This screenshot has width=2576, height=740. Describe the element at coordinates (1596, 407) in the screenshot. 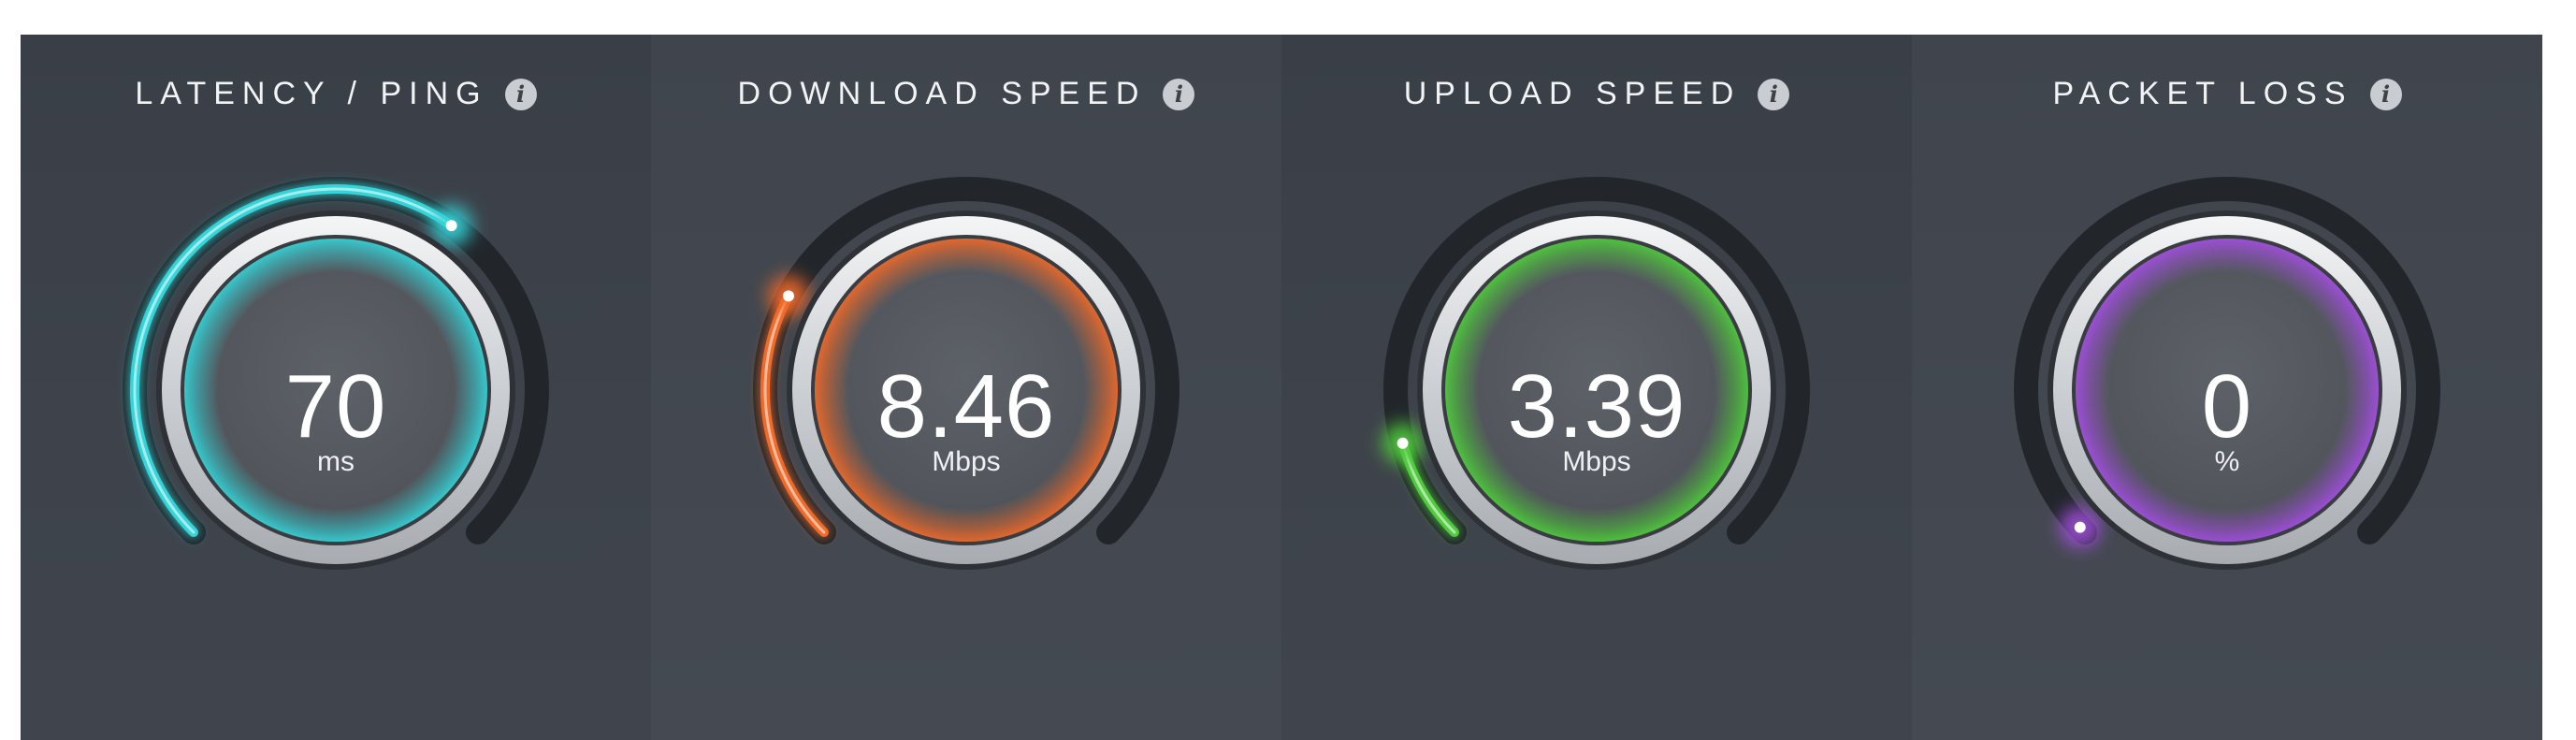

I see `gauge-value: 3.39` at that location.